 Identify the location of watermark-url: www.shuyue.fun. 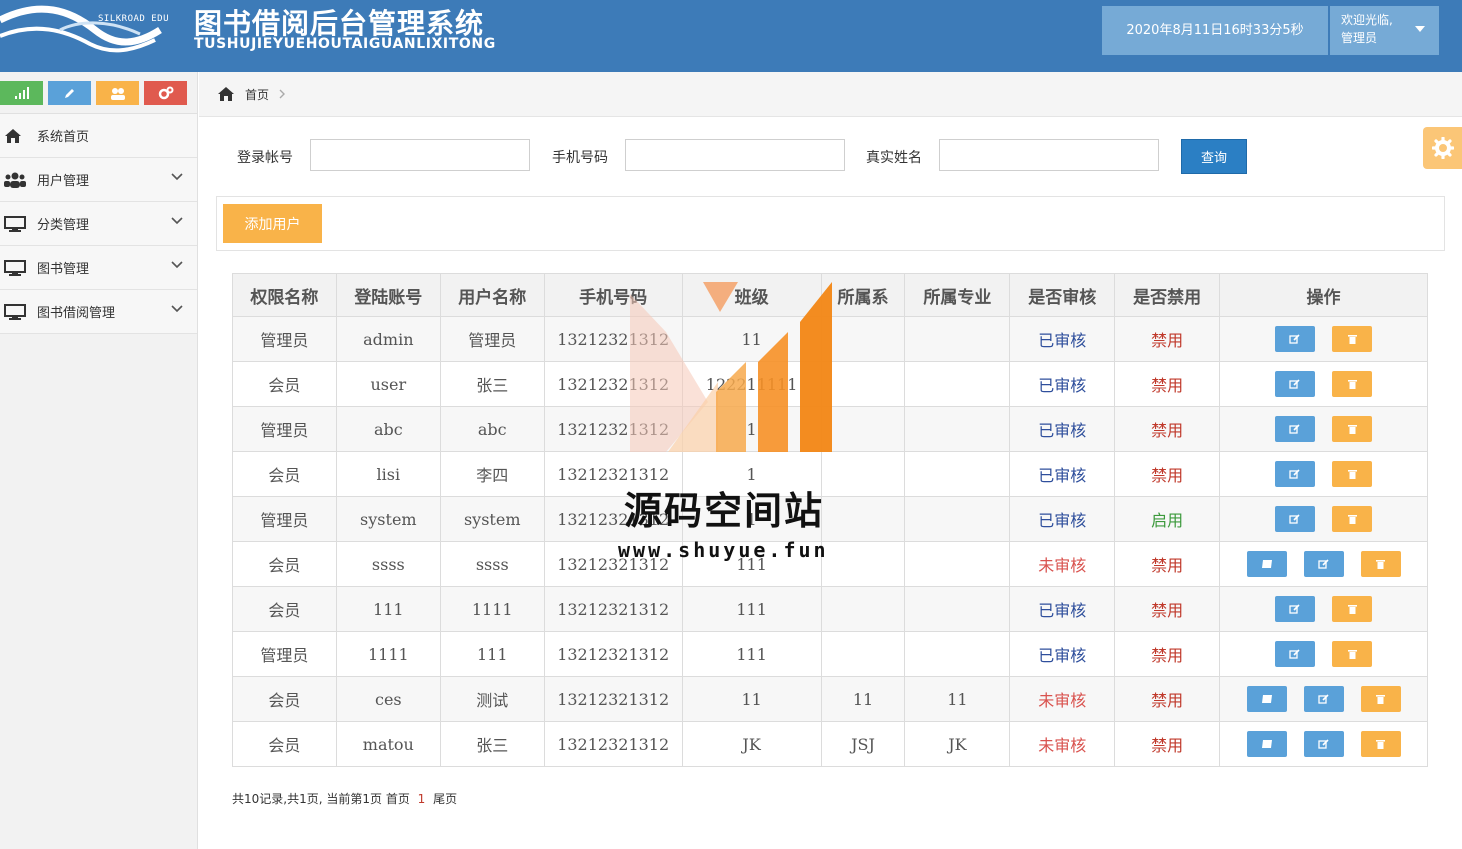
(723, 550).